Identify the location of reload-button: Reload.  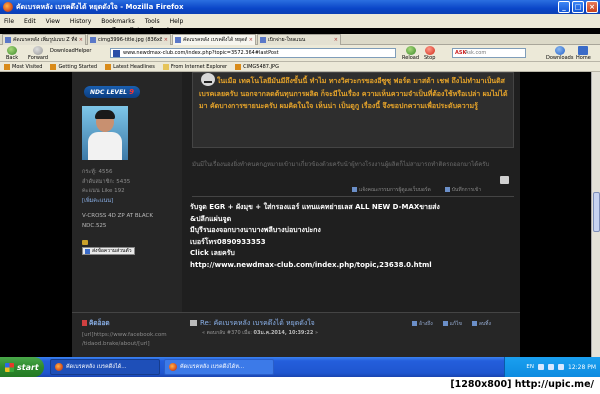
(410, 53).